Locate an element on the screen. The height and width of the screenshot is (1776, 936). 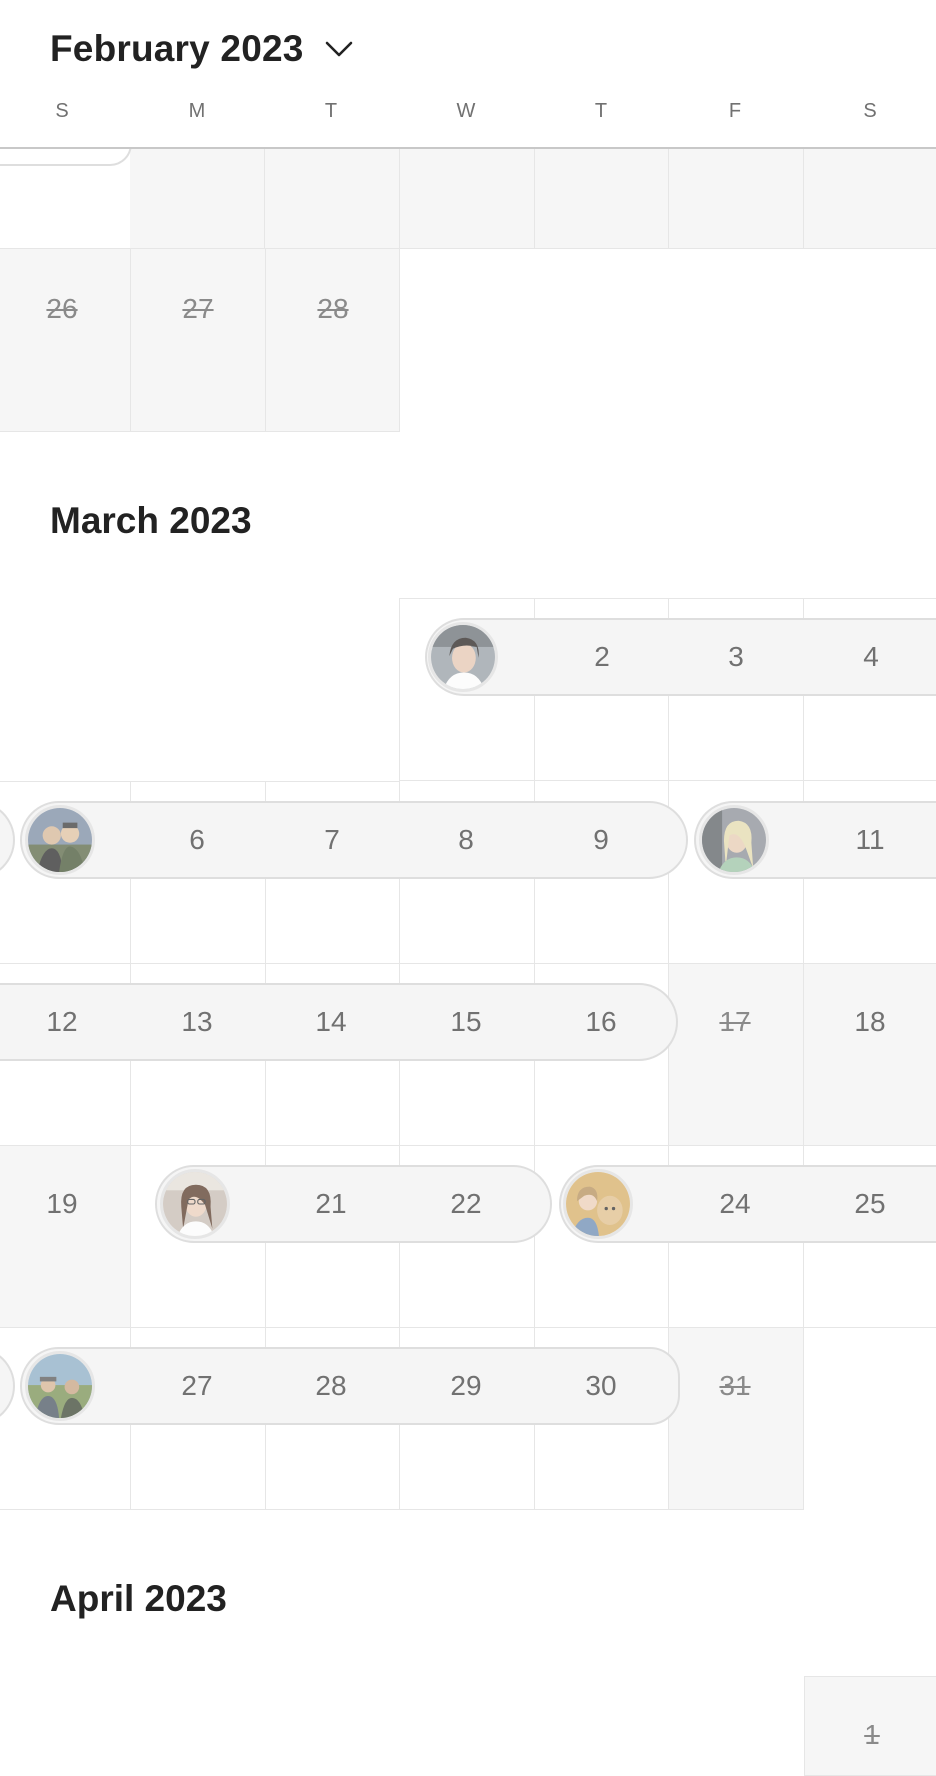
weekday-saturday: S is located at coordinates (870, 111).